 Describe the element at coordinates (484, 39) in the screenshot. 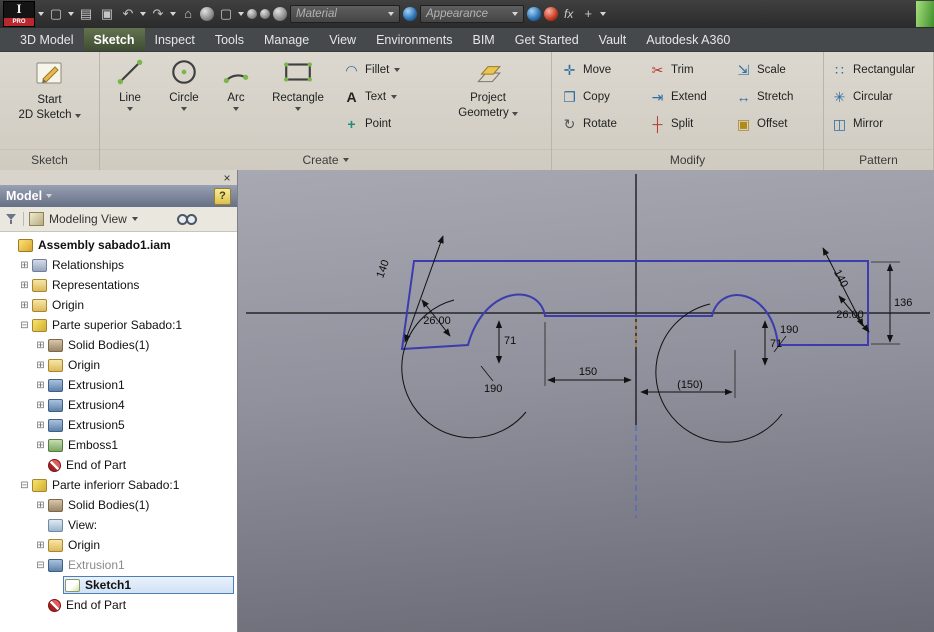

I see `tab-bim: BIM` at that location.